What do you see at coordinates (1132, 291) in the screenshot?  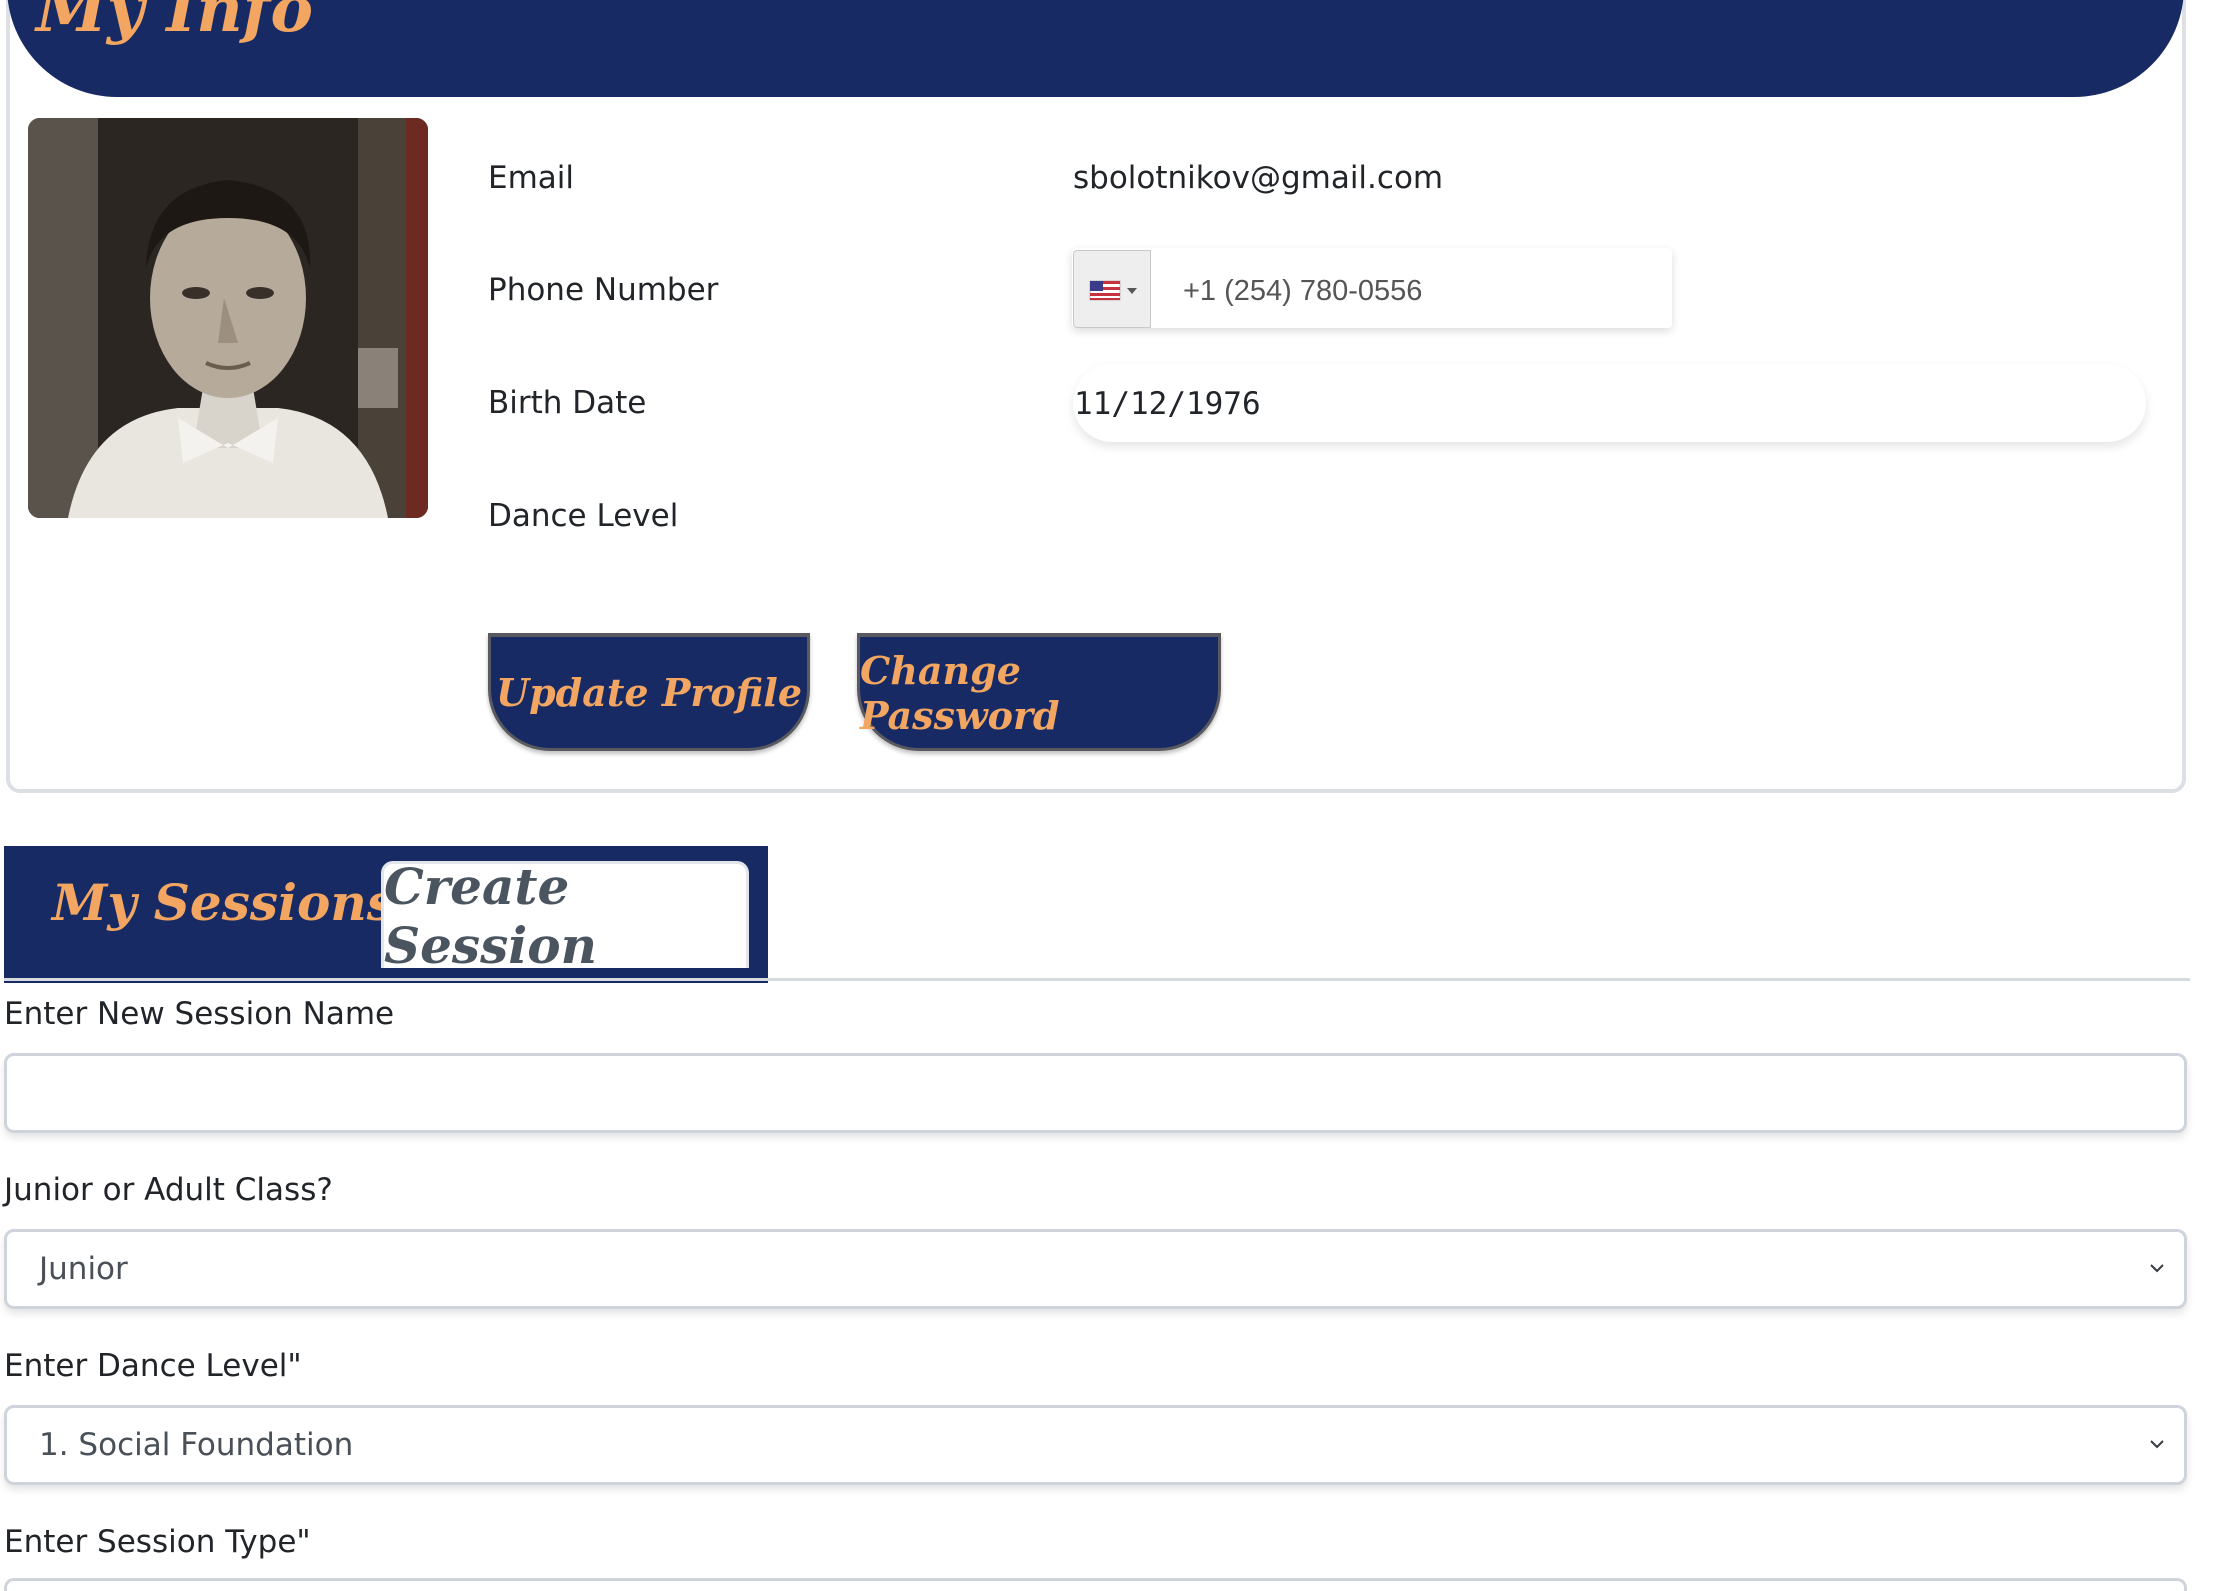 I see `caret-down-icon` at bounding box center [1132, 291].